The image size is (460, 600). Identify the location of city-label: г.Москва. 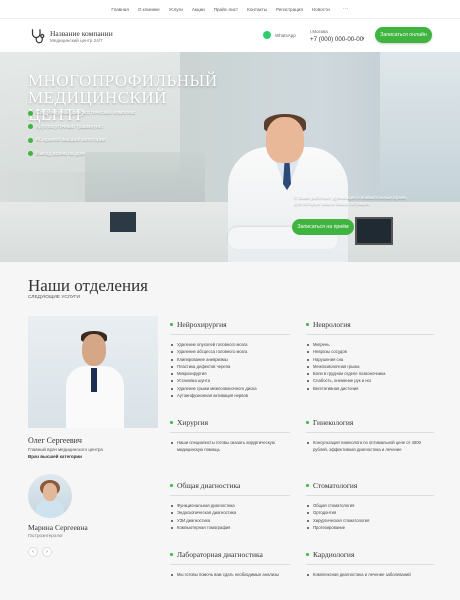
(319, 31).